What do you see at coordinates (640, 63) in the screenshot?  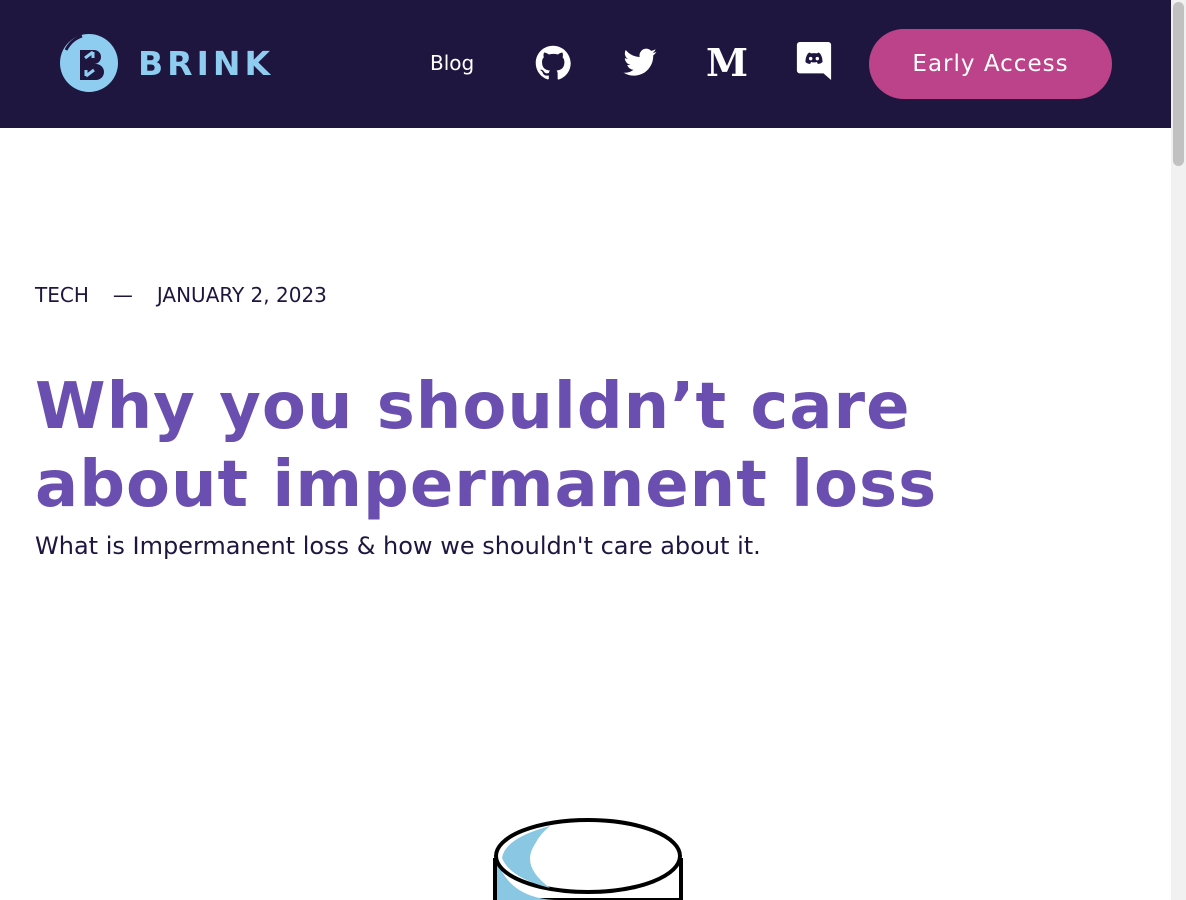 I see `twitter-icon` at bounding box center [640, 63].